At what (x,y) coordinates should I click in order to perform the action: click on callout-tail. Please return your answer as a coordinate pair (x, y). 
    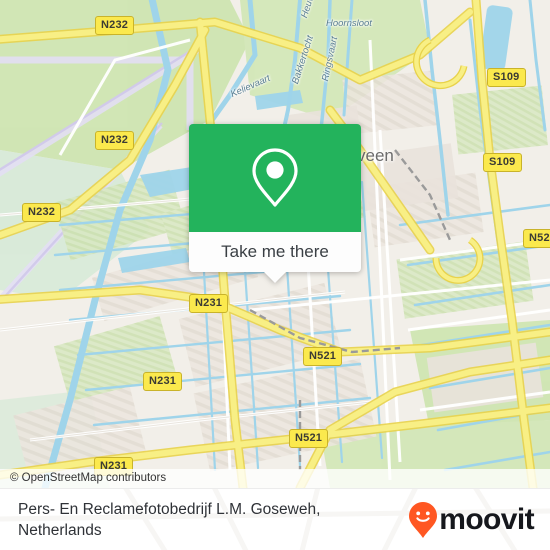
    Looking at the image, I should click on (275, 277).